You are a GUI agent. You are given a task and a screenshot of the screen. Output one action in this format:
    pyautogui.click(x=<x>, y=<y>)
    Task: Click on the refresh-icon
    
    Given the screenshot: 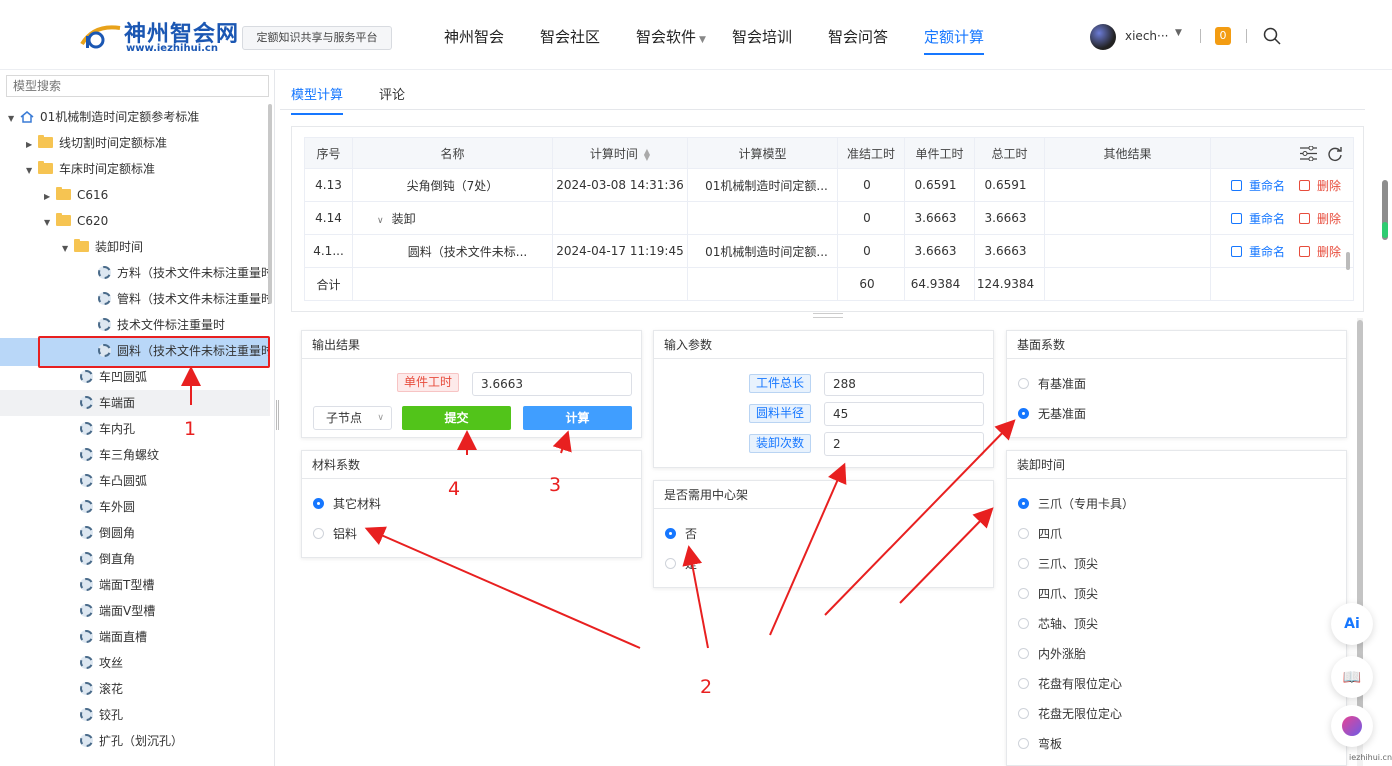 What is the action you would take?
    pyautogui.click(x=1335, y=154)
    